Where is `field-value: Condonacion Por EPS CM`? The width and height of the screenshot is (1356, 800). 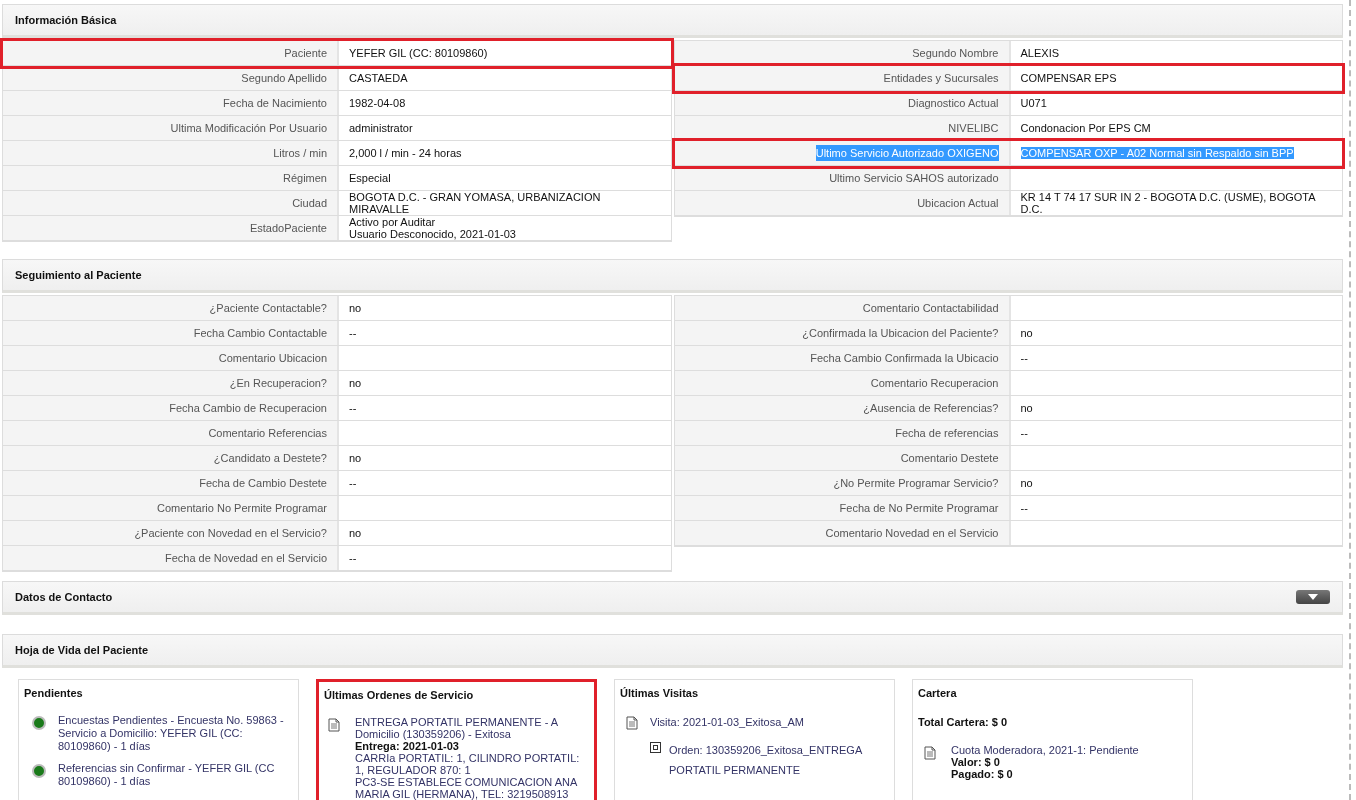
field-value: Condonacion Por EPS CM is located at coordinates (1085, 128).